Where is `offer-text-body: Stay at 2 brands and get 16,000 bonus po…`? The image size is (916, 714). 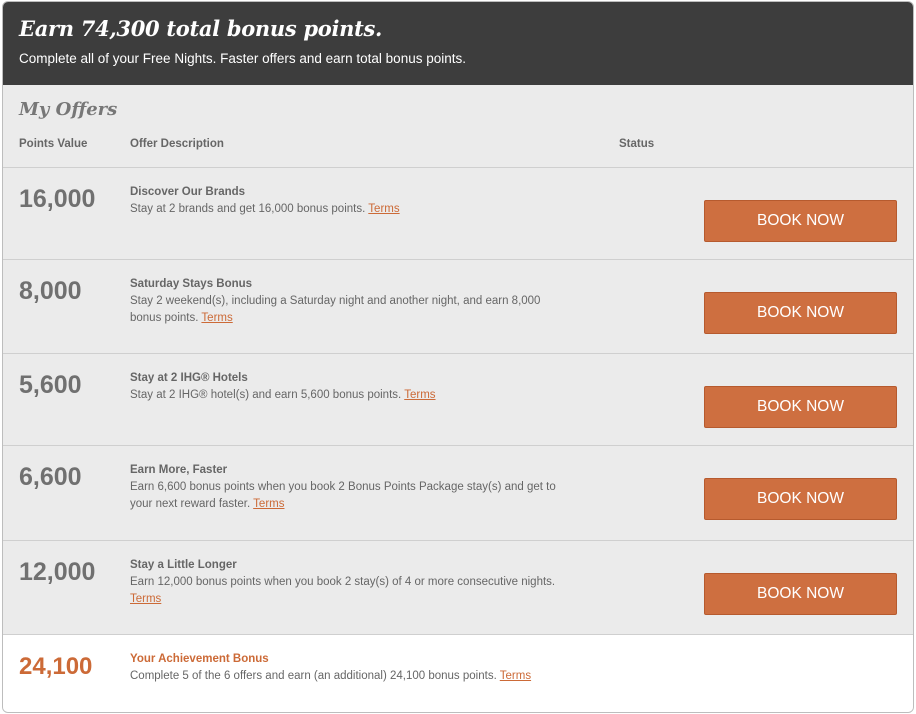
offer-text-body: Stay at 2 brands and get 16,000 bonus po… is located at coordinates (248, 209).